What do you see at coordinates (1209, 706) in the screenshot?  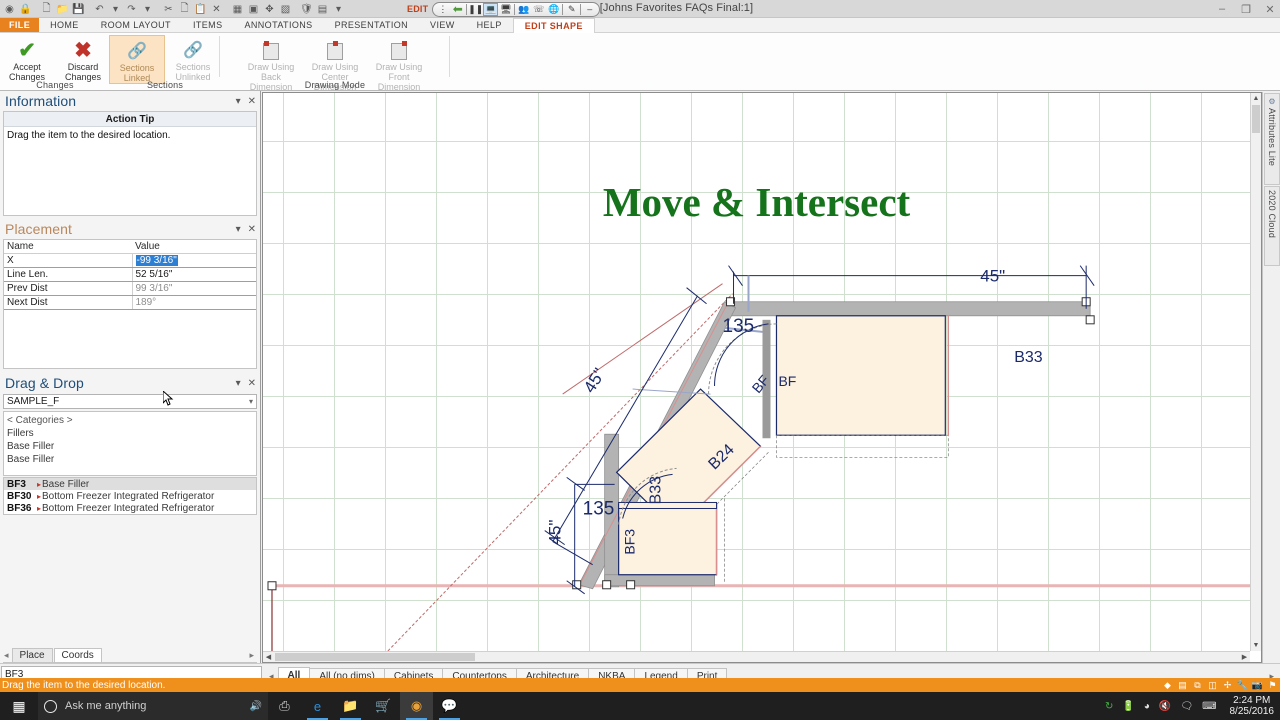 I see `keyboard-icon: ⌨` at bounding box center [1209, 706].